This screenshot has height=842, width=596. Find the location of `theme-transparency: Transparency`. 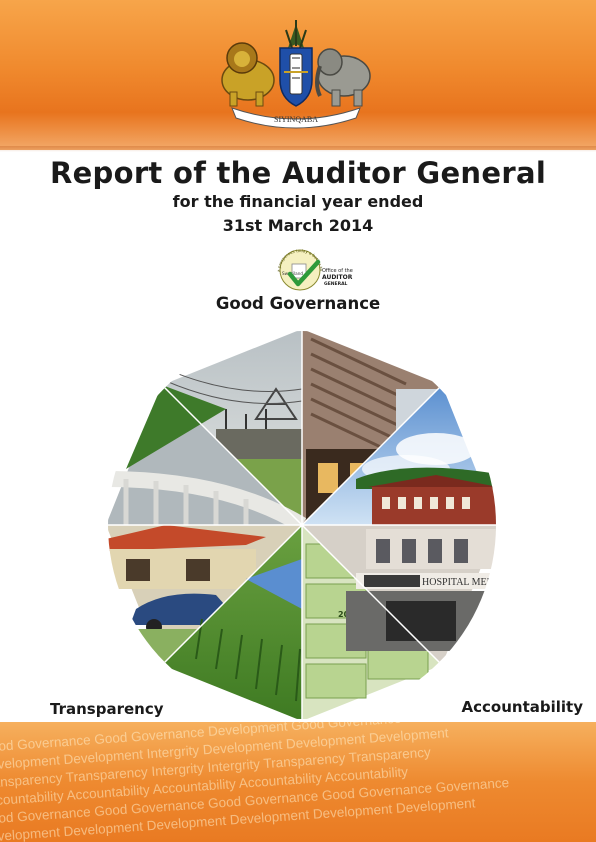

theme-transparency: Transparency is located at coordinates (107, 709).